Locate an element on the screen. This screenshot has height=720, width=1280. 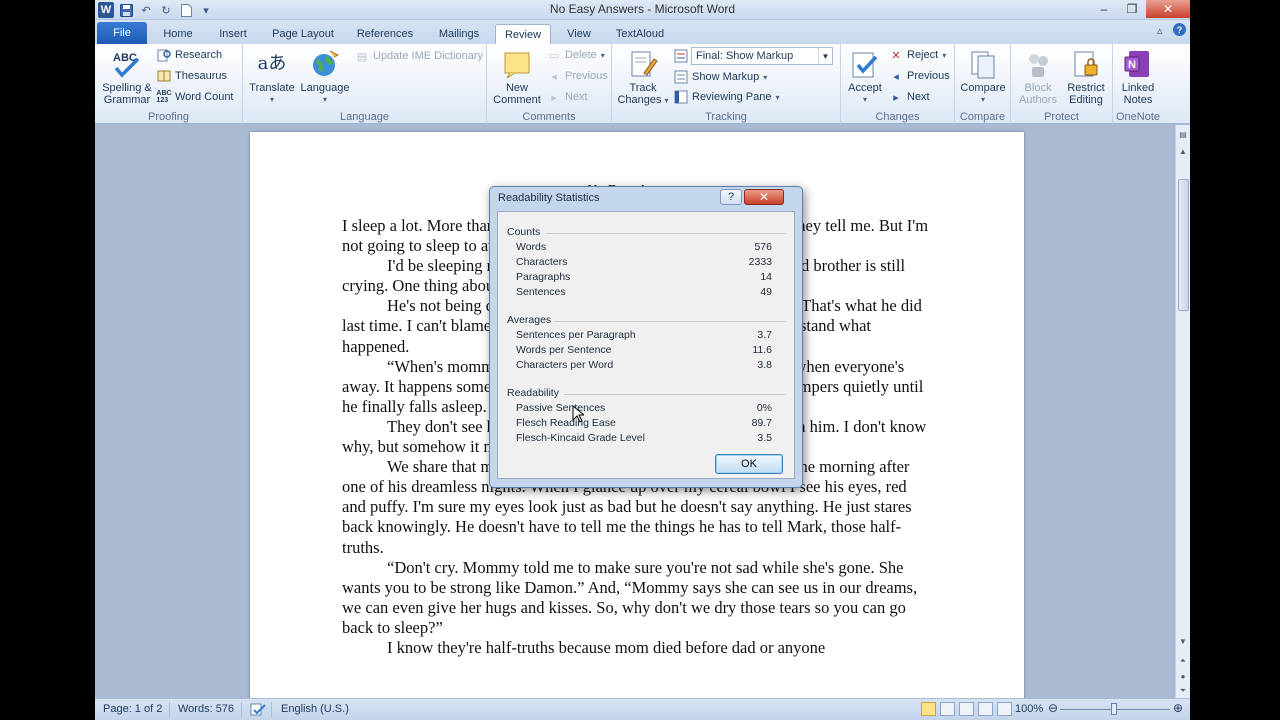
reject-caret-icon: ▾ is located at coordinates (944, 55).